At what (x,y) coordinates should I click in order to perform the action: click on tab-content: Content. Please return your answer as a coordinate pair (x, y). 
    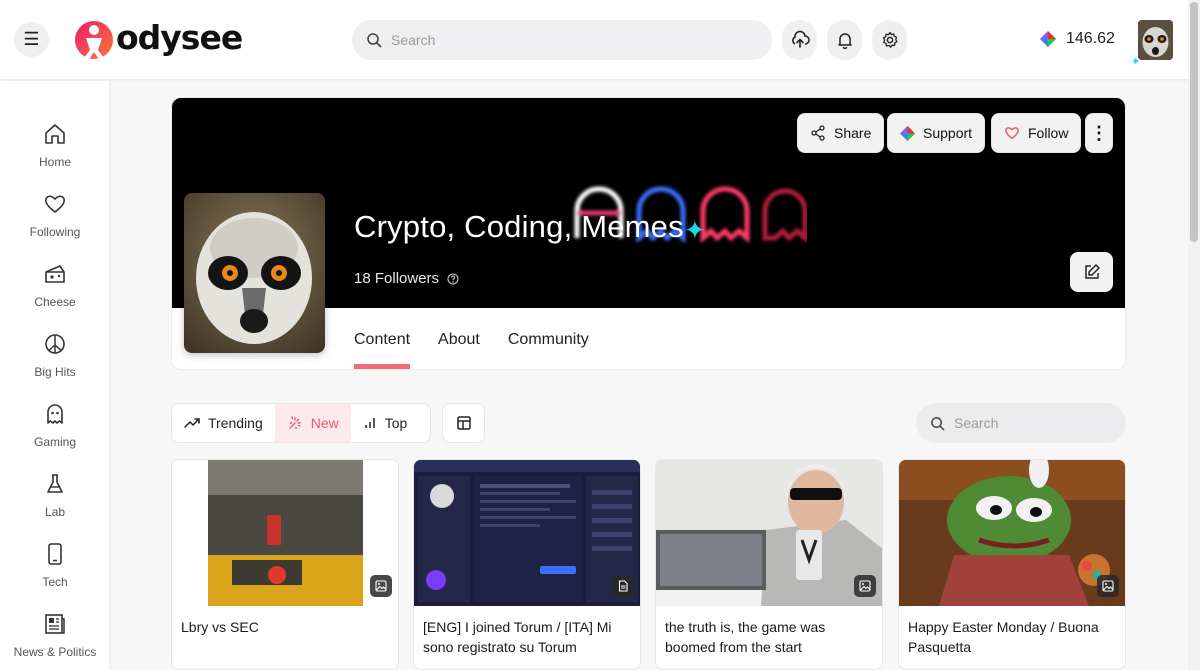
    Looking at the image, I should click on (382, 338).